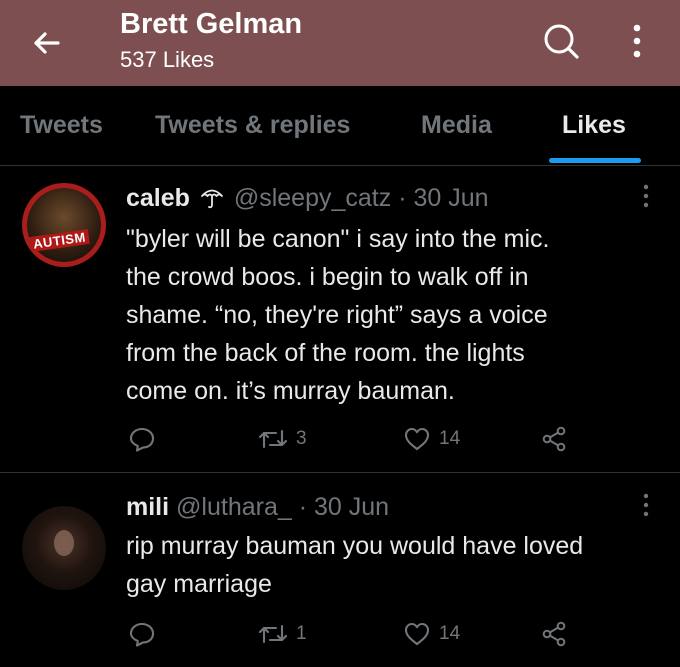 Image resolution: width=680 pixels, height=667 pixels. I want to click on search-icon, so click(561, 41).